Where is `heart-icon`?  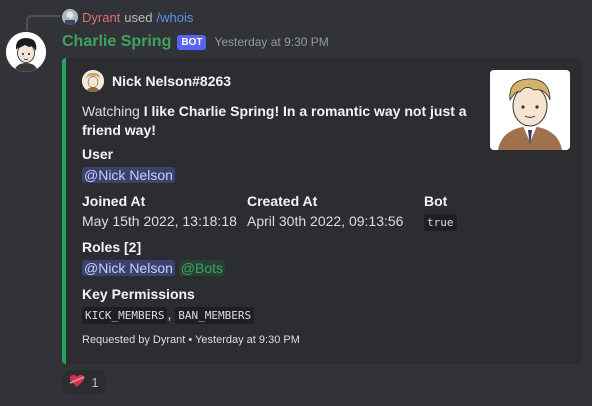 heart-icon is located at coordinates (77, 382).